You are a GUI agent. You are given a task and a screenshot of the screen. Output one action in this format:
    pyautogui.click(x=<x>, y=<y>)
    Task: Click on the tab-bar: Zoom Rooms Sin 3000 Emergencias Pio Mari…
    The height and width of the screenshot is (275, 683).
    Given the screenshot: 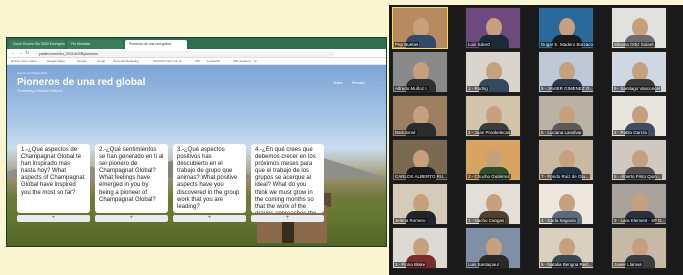 What is the action you would take?
    pyautogui.click(x=196, y=43)
    